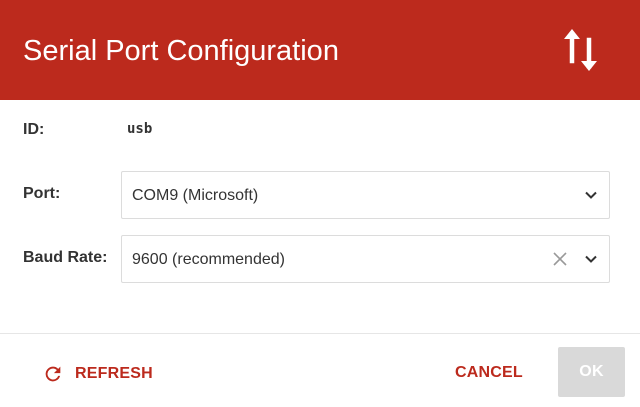  I want to click on baud-rate-select: 9600 (recommended), so click(365, 259).